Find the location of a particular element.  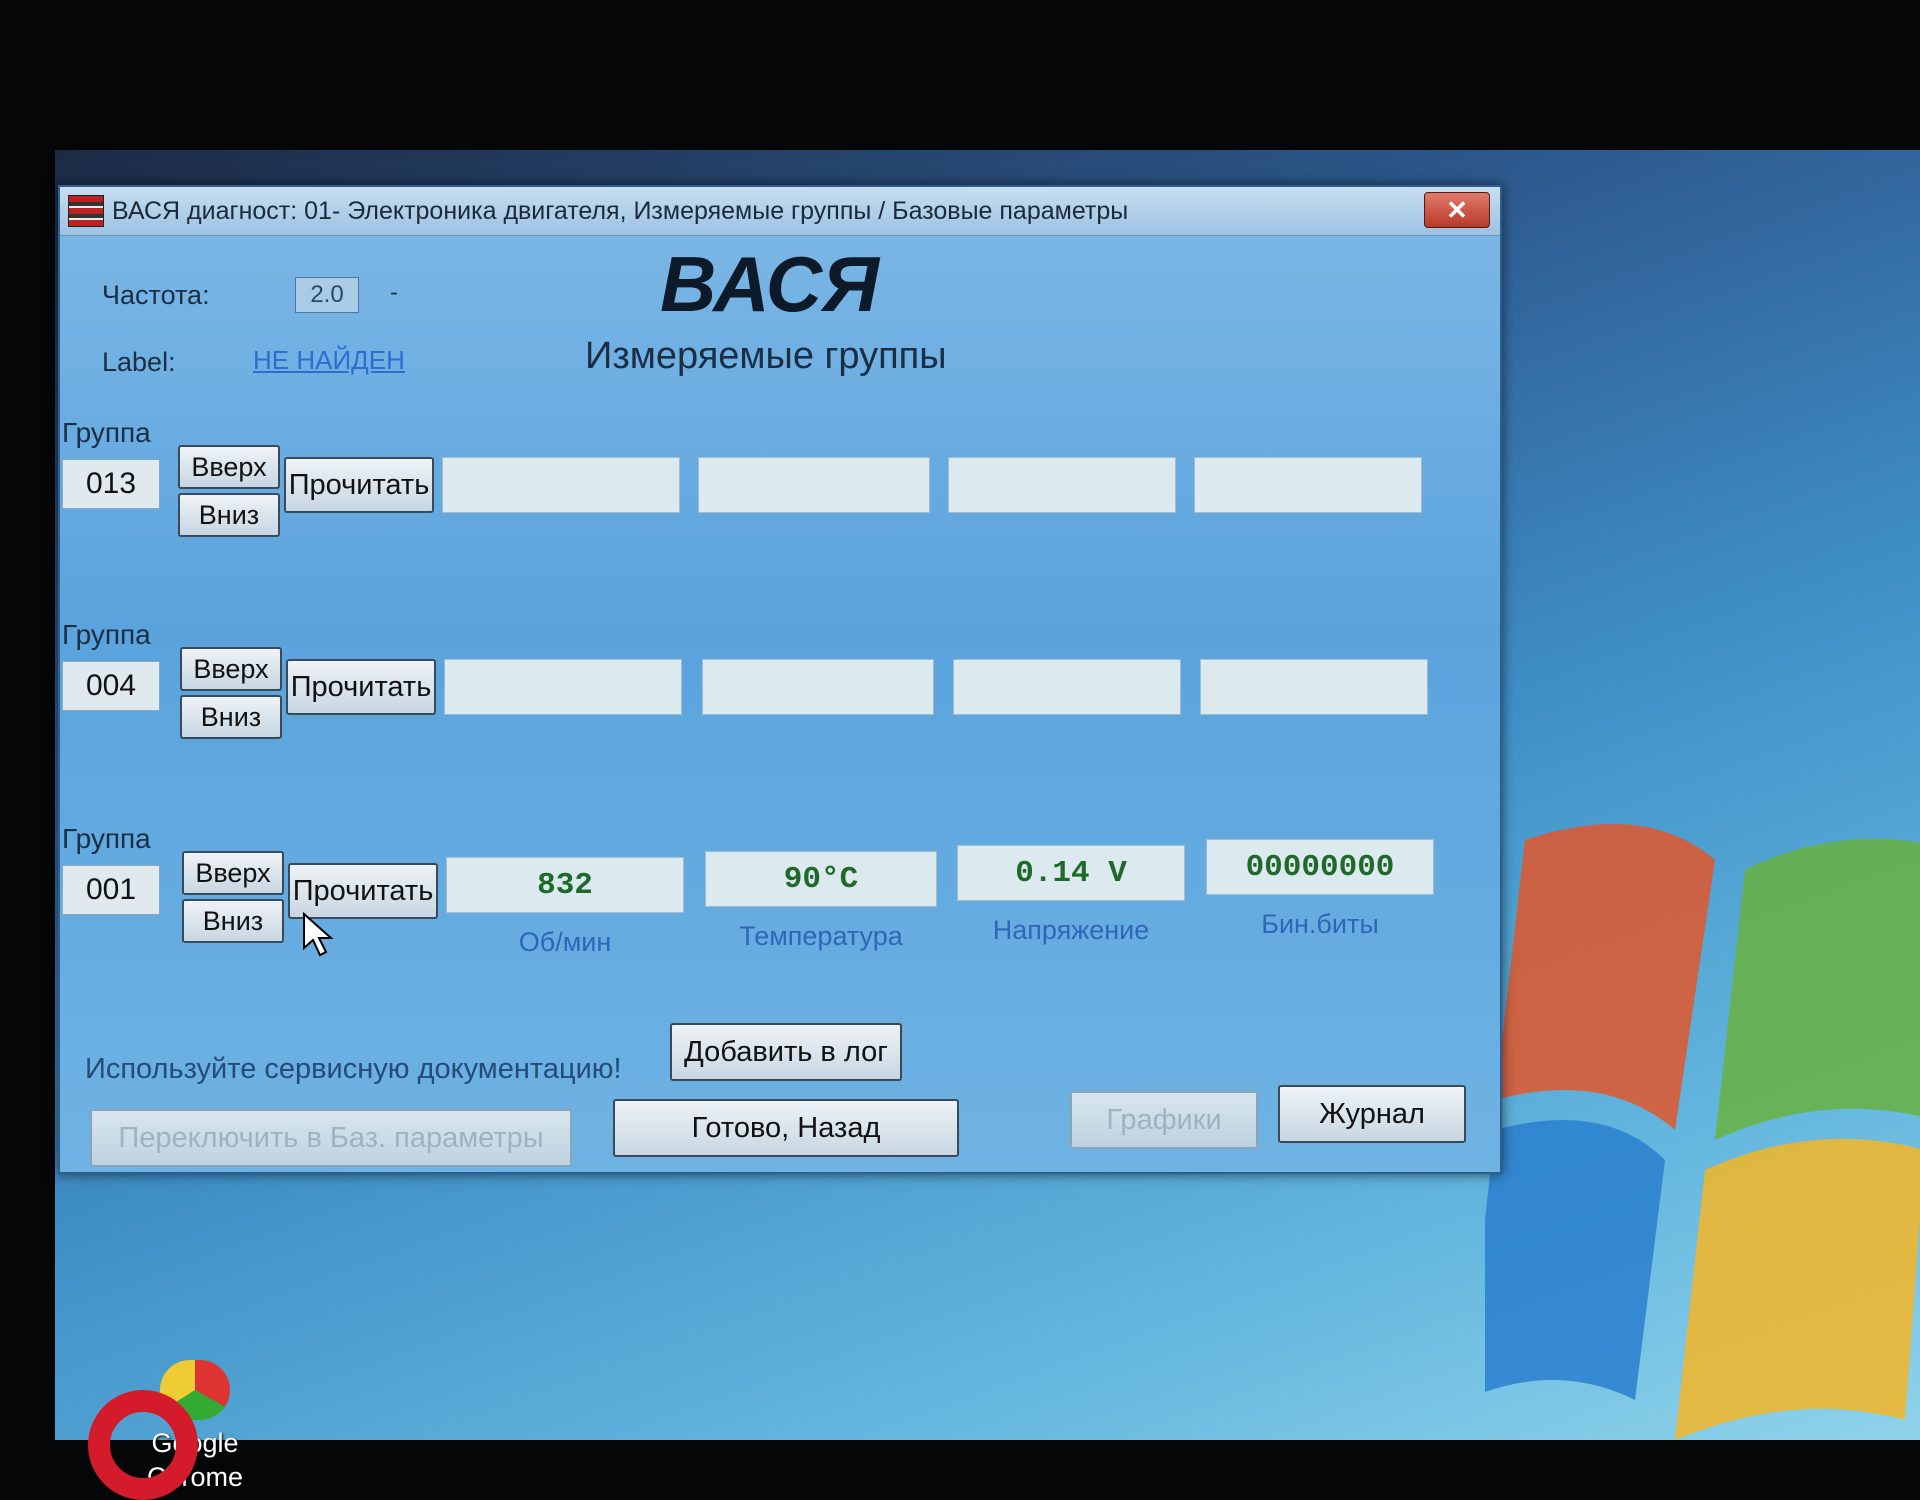

group-1-up-button: Вверх is located at coordinates (229, 467).